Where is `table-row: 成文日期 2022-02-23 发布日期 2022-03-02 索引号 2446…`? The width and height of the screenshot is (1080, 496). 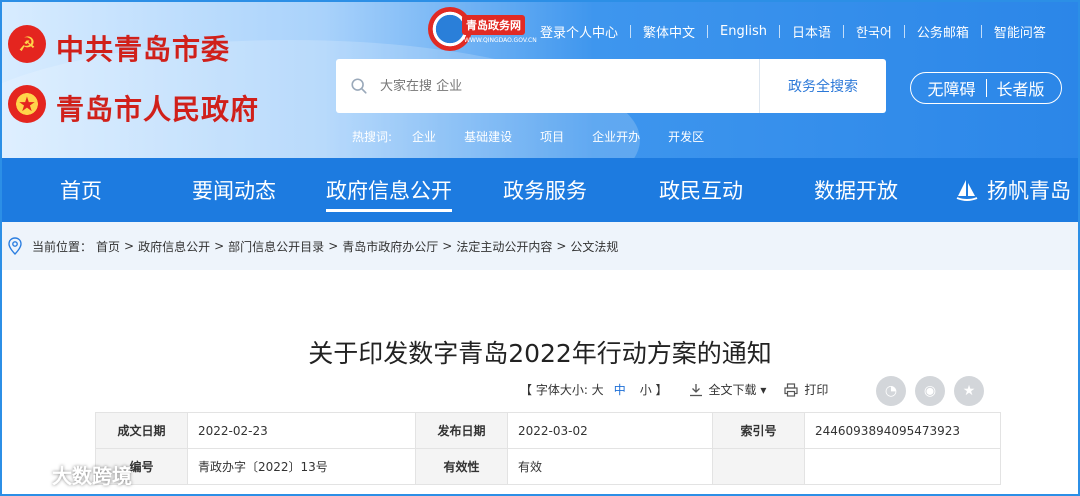
table-row: 成文日期 2022-02-23 发布日期 2022-03-02 索引号 2446… is located at coordinates (548, 430).